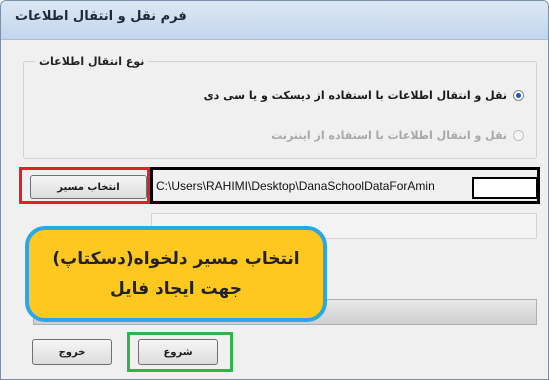 This screenshot has height=380, width=549. Describe the element at coordinates (345, 185) in the screenshot. I see `path-highlight-box` at that location.